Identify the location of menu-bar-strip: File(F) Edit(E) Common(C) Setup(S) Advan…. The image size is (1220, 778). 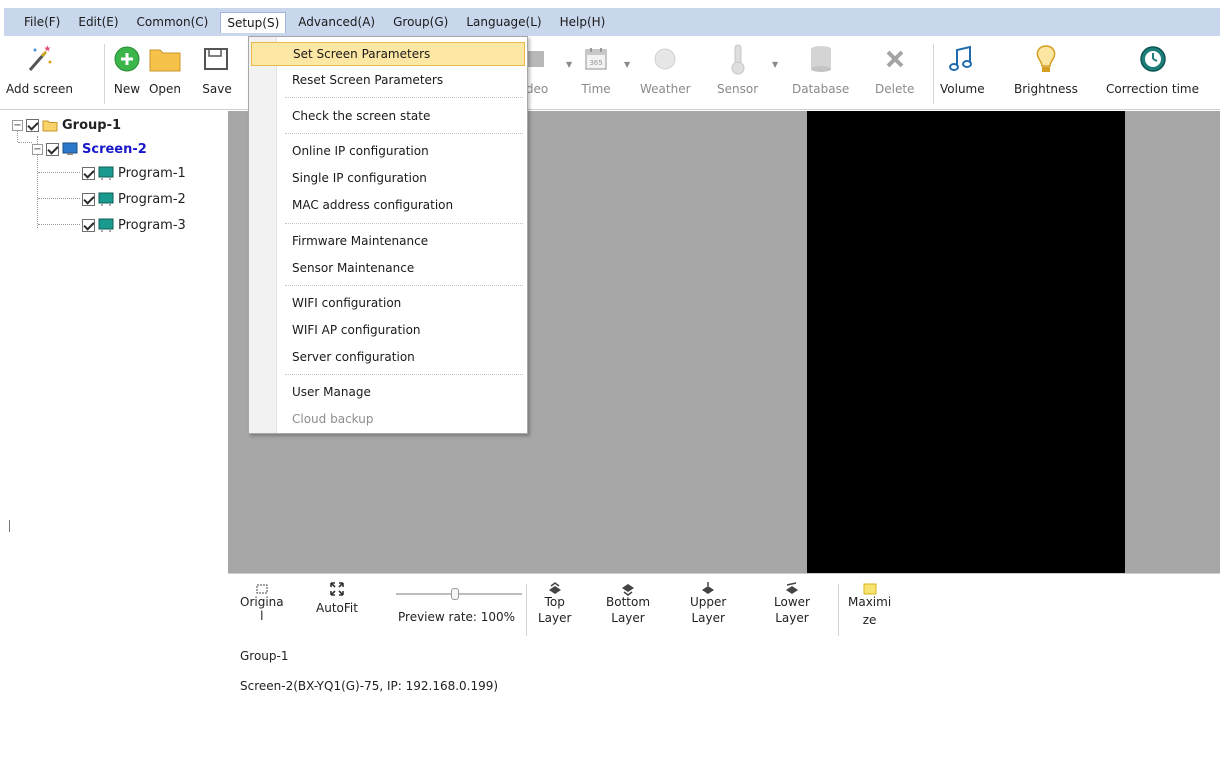
(612, 22).